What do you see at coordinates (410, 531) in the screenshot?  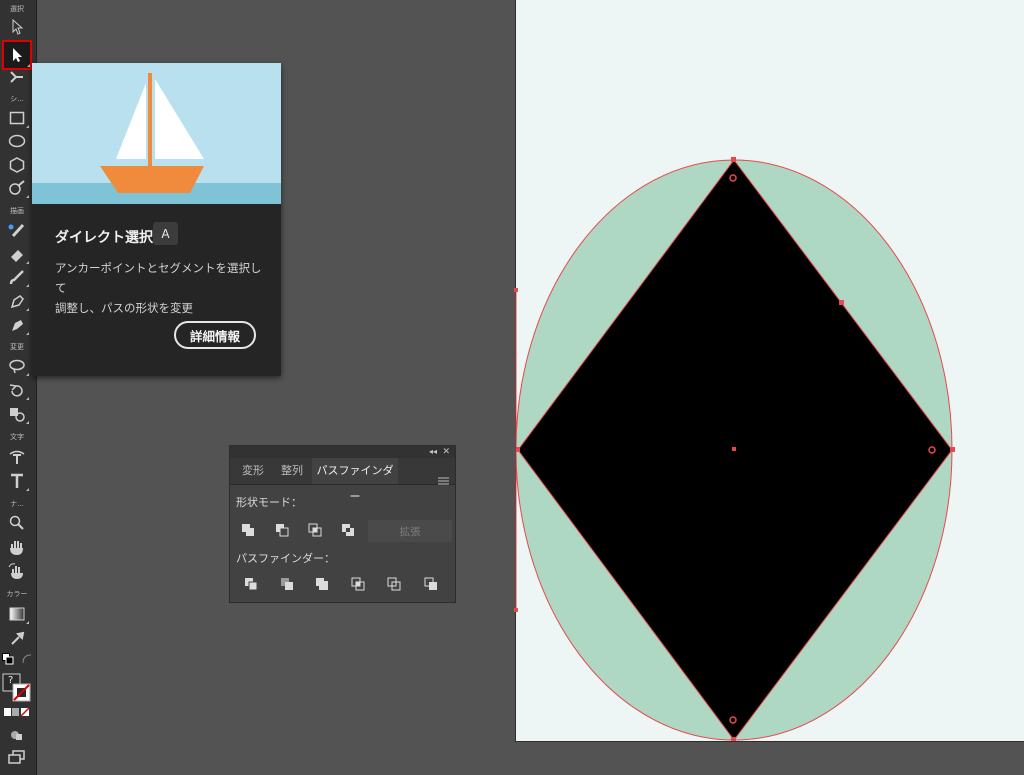 I see `expand-button: 拡張` at bounding box center [410, 531].